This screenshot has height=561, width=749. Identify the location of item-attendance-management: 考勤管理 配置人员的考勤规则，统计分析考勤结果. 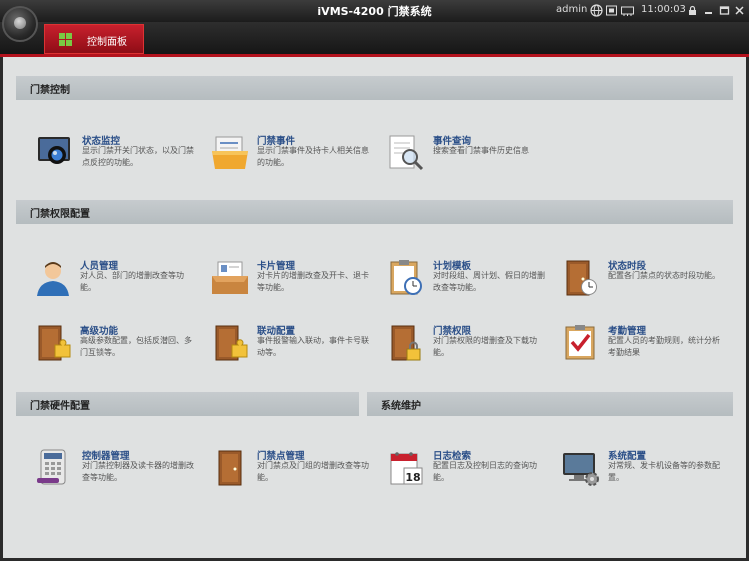
(647, 347).